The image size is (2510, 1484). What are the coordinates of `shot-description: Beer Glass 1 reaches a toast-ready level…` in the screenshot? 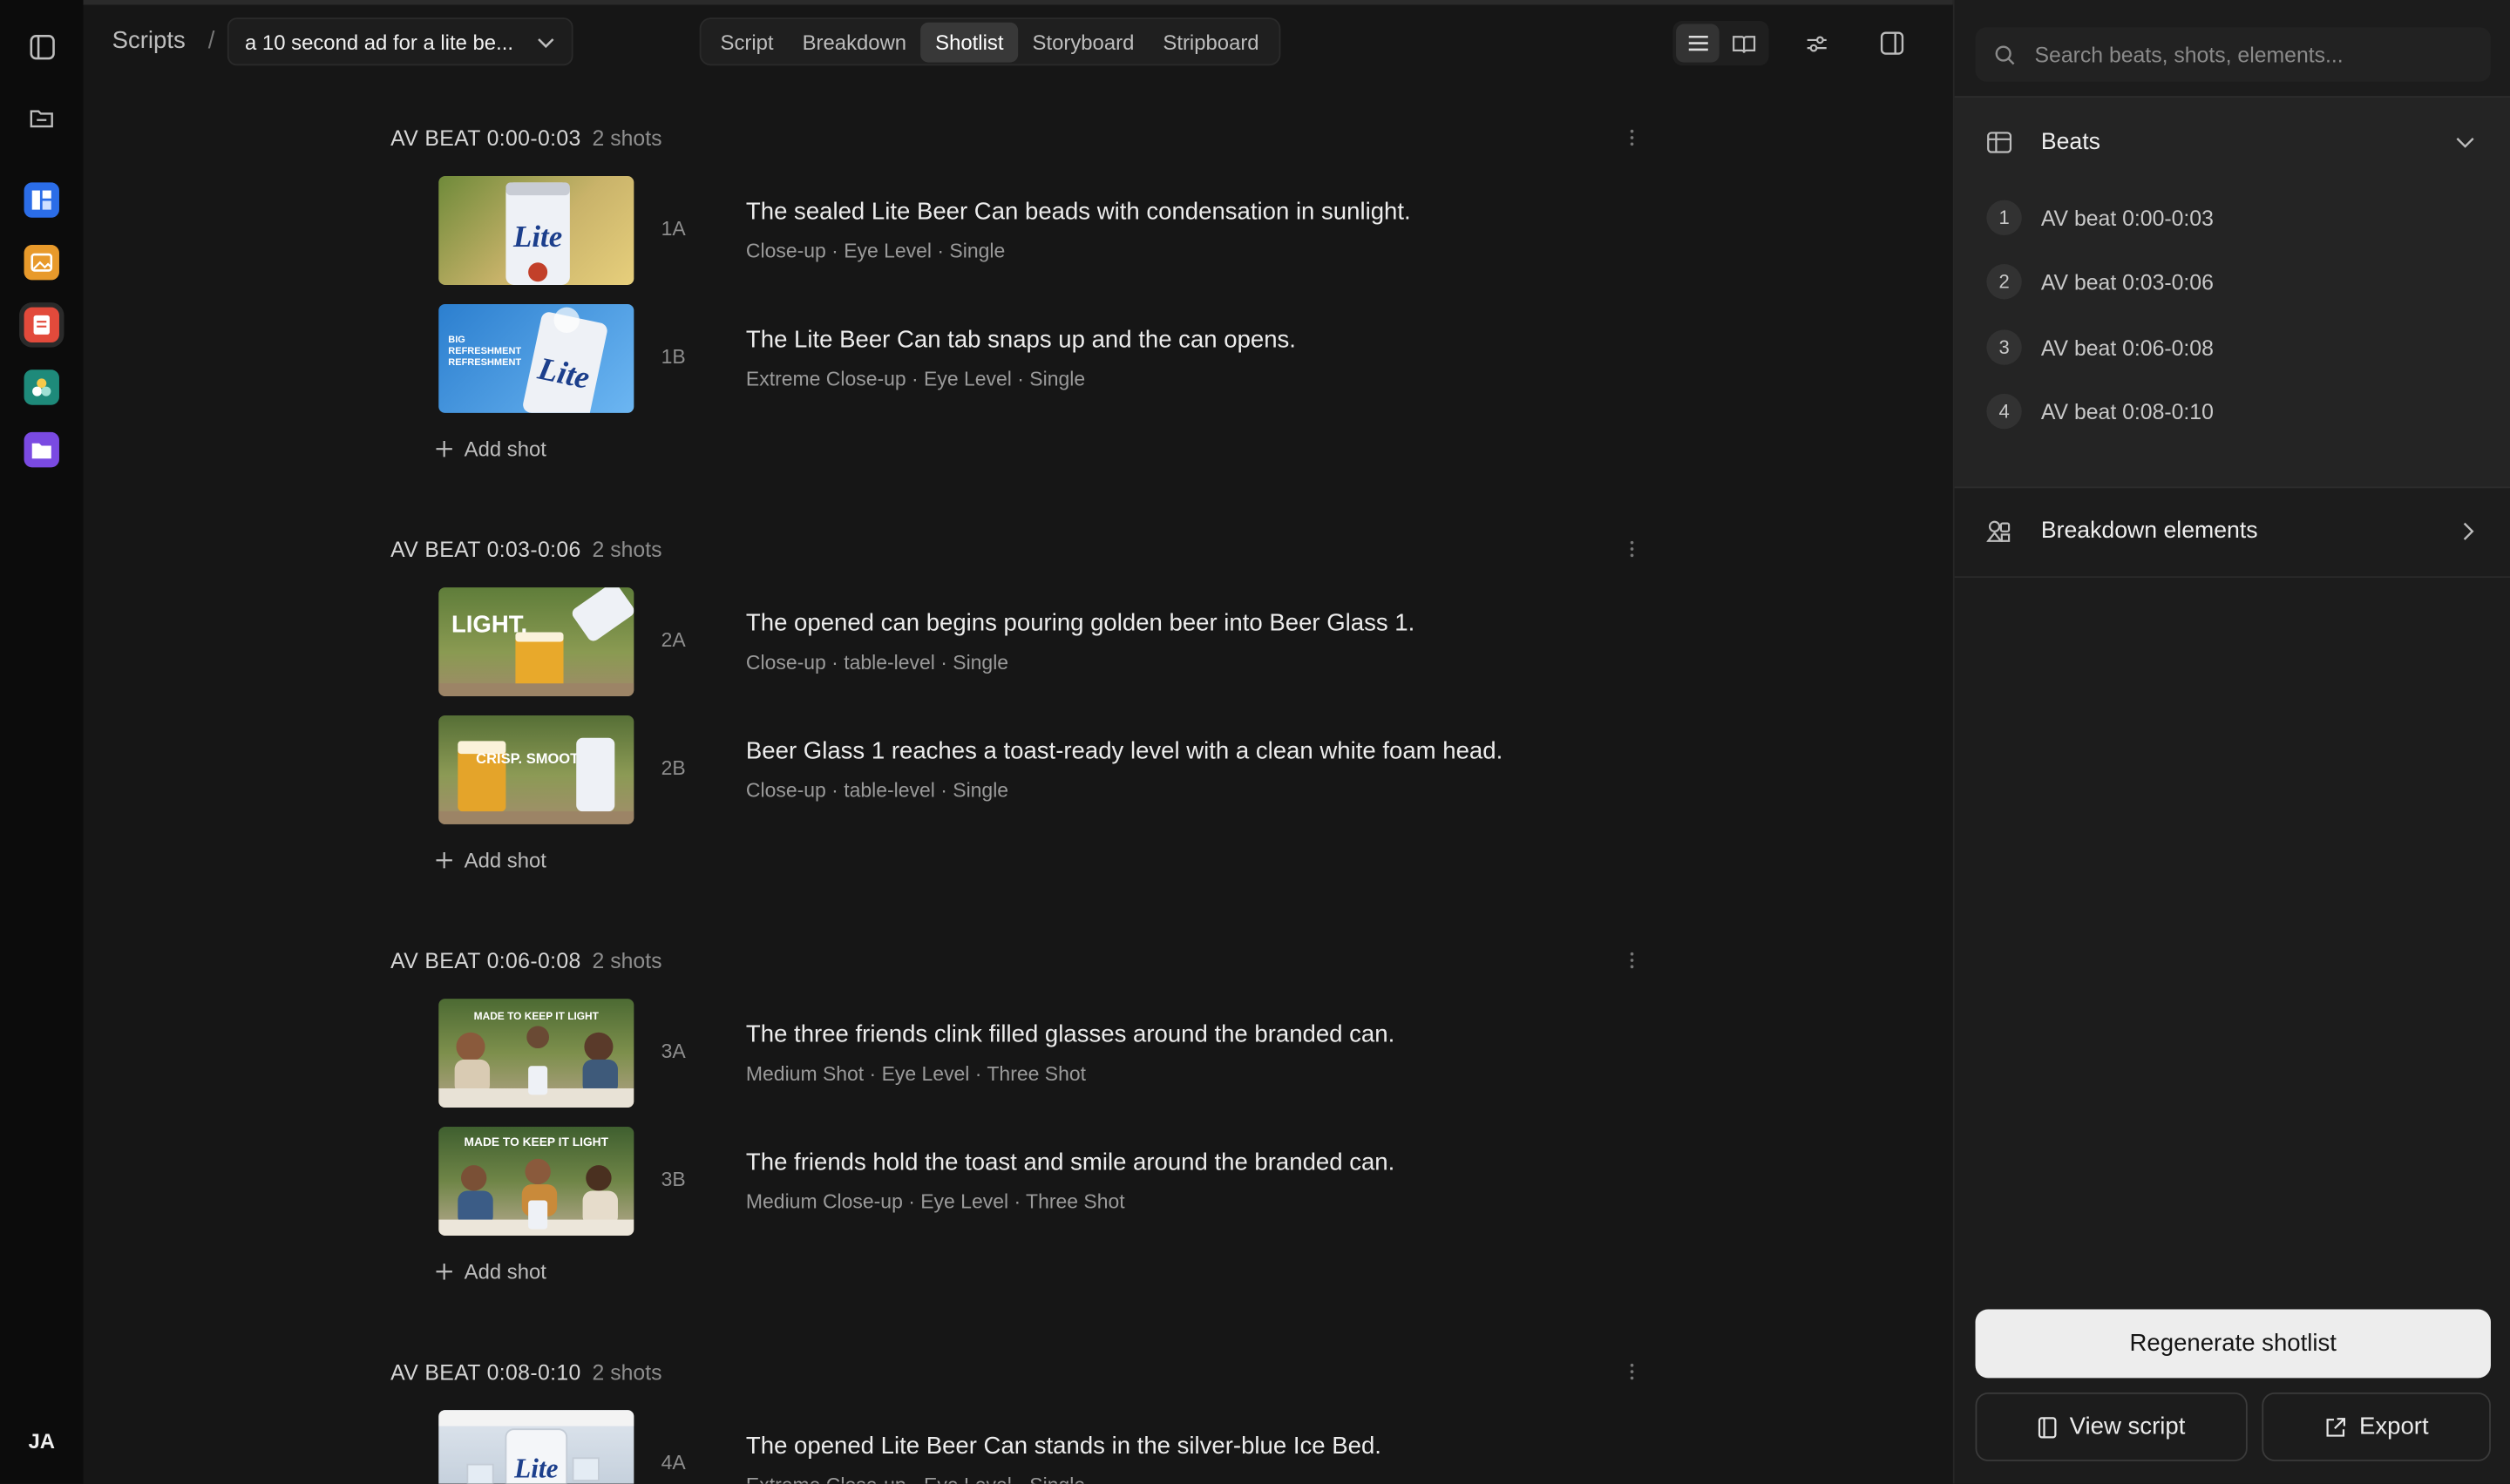 It's located at (1124, 751).